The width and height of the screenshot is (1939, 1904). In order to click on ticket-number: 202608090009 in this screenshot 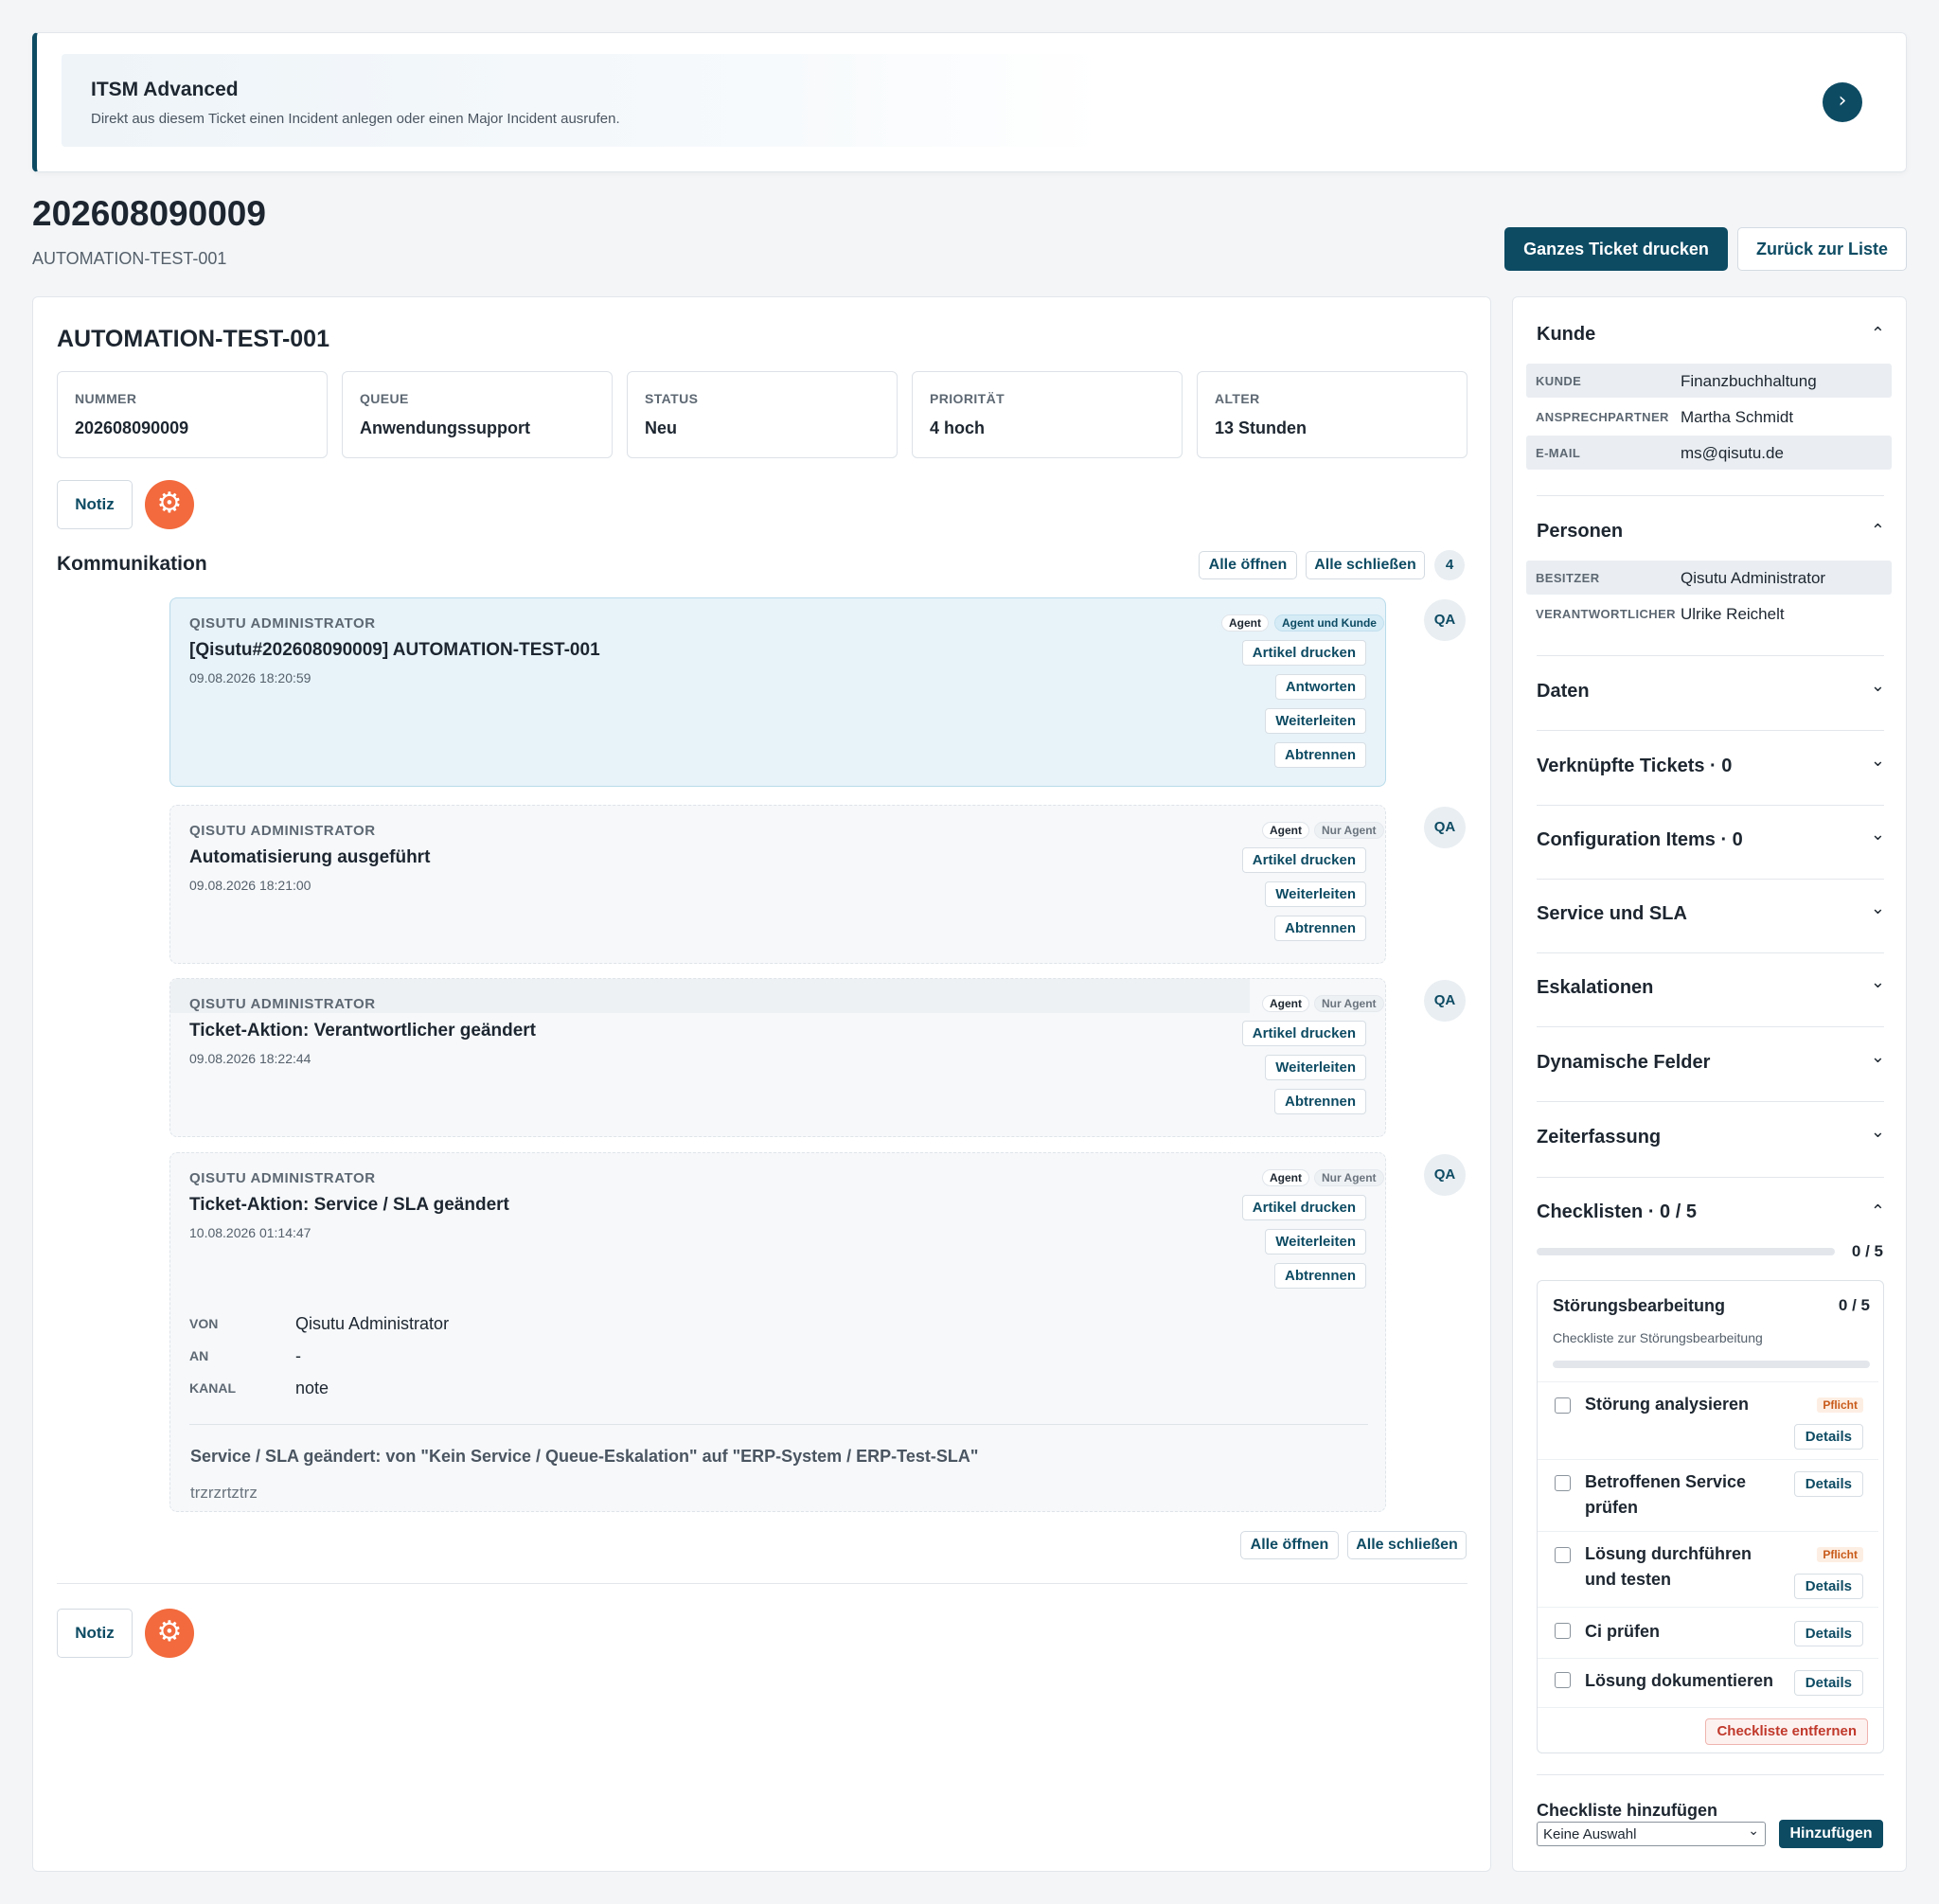, I will do `click(149, 213)`.